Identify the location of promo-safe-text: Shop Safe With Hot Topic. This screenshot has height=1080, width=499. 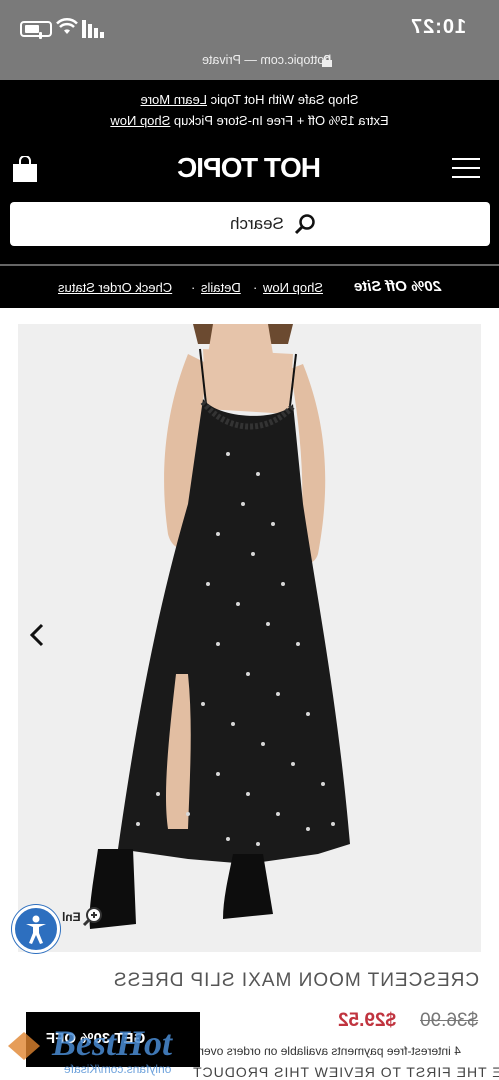
(282, 99).